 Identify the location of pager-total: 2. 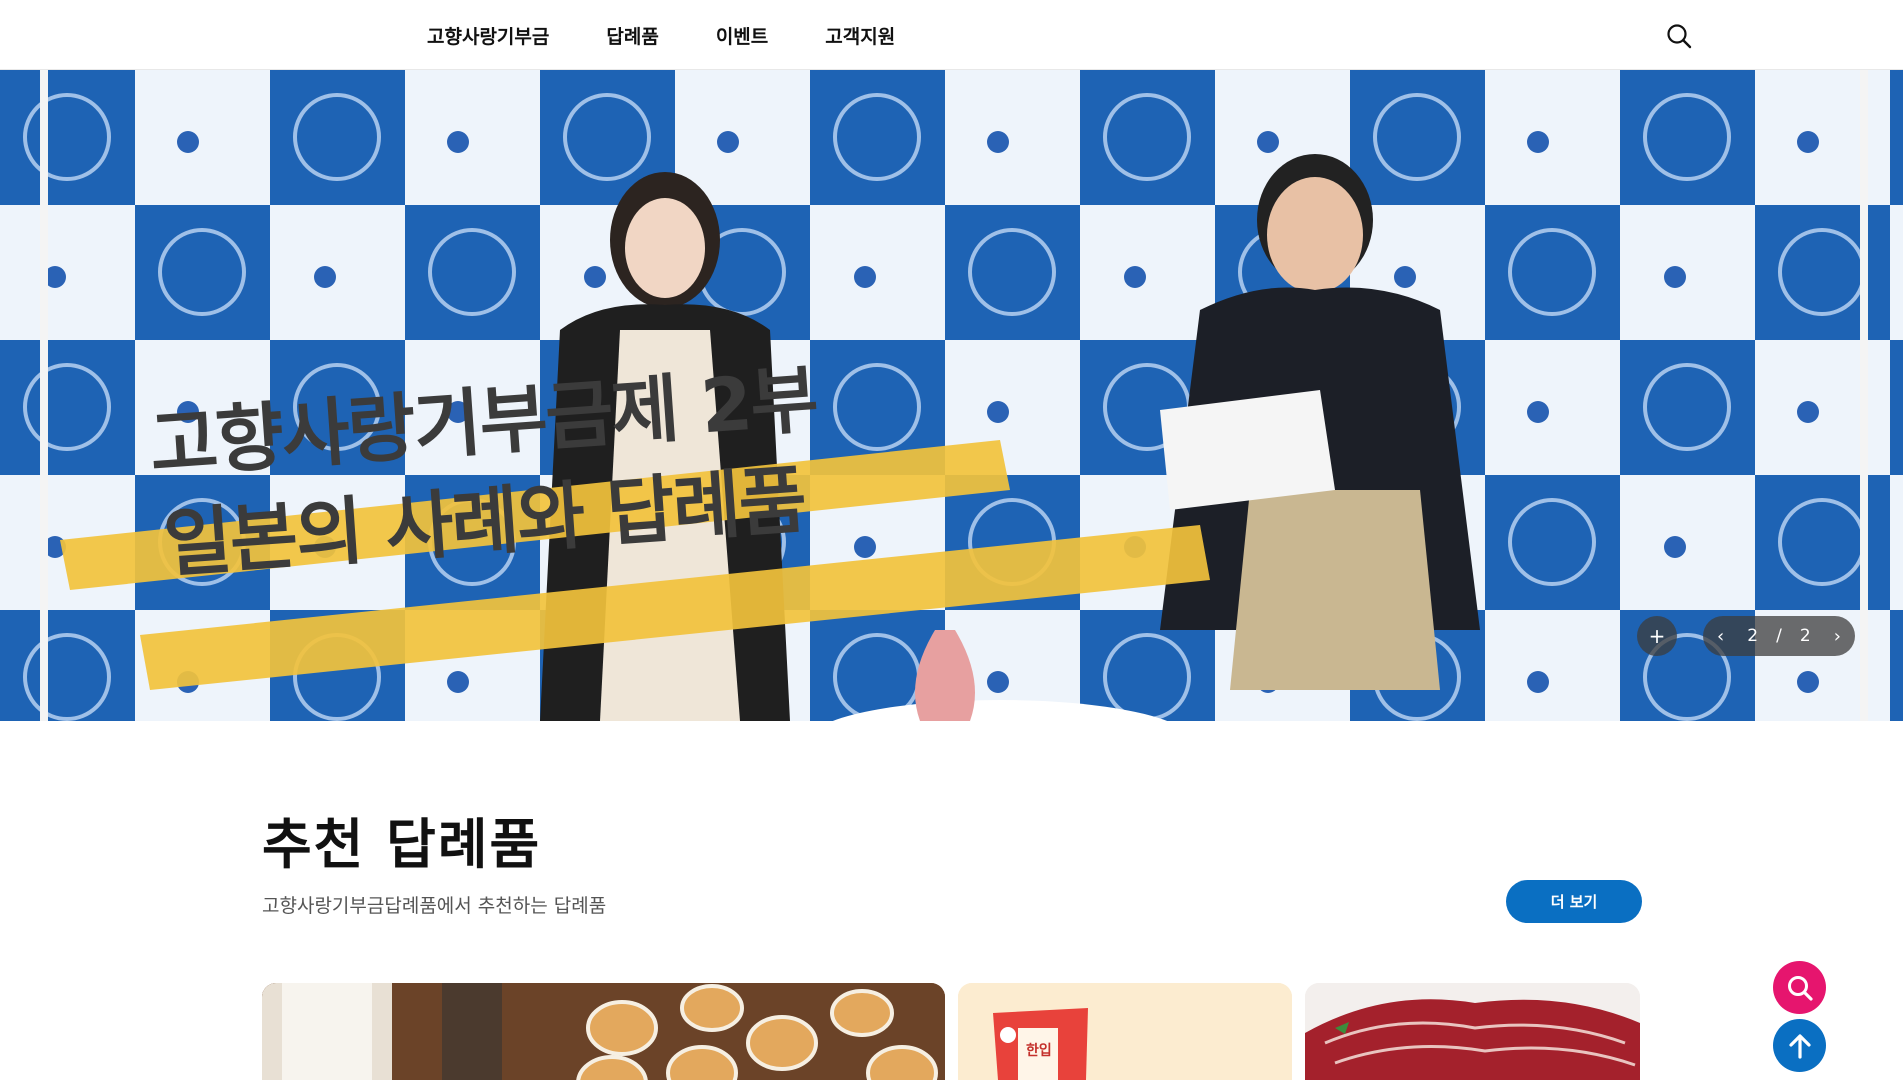
(1805, 636).